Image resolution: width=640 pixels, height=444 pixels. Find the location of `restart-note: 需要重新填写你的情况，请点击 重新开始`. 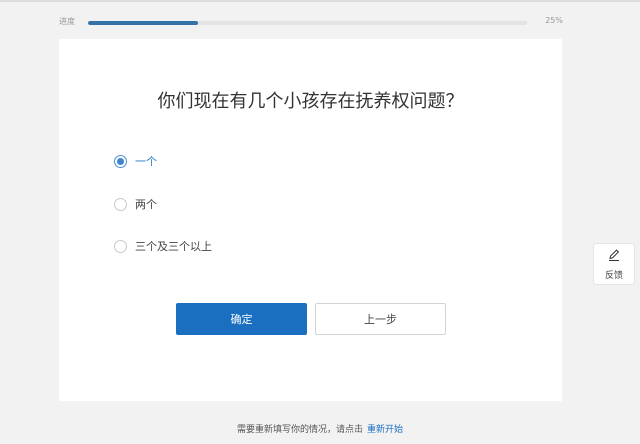

restart-note: 需要重新填写你的情况，请点击 重新开始 is located at coordinates (320, 428).